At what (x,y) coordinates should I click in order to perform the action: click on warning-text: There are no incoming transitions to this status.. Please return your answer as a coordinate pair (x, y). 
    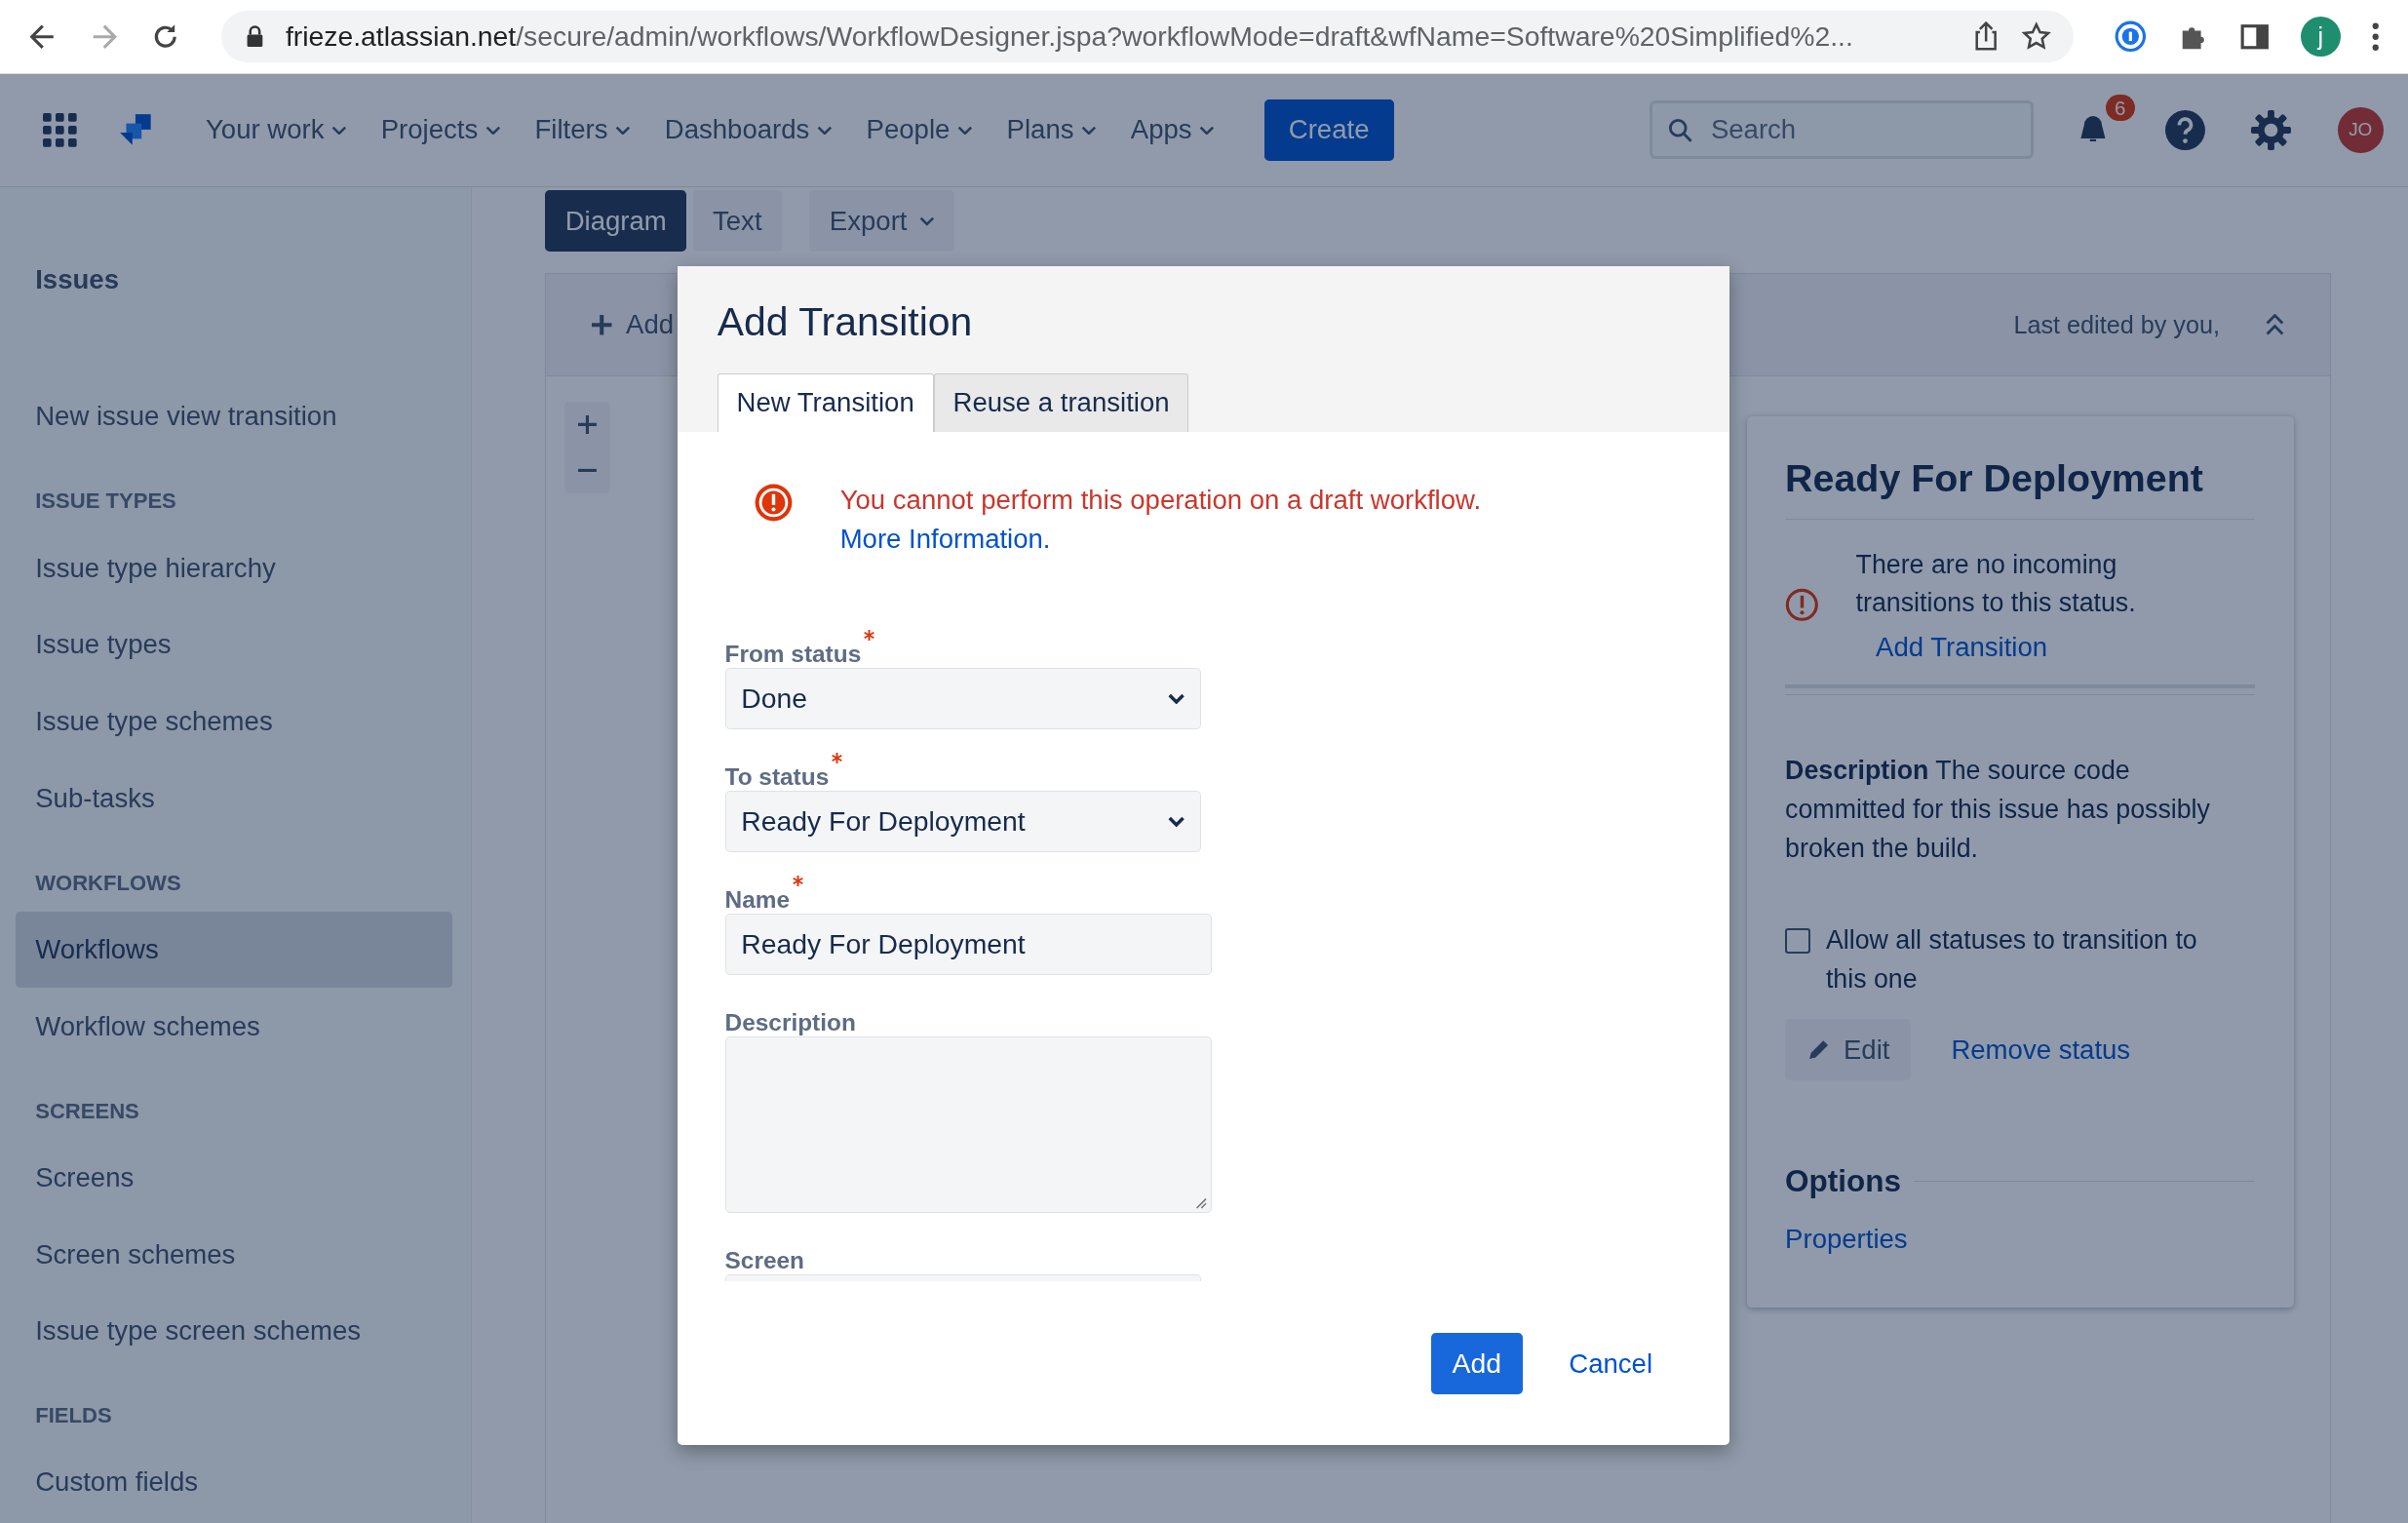
    Looking at the image, I should click on (1996, 584).